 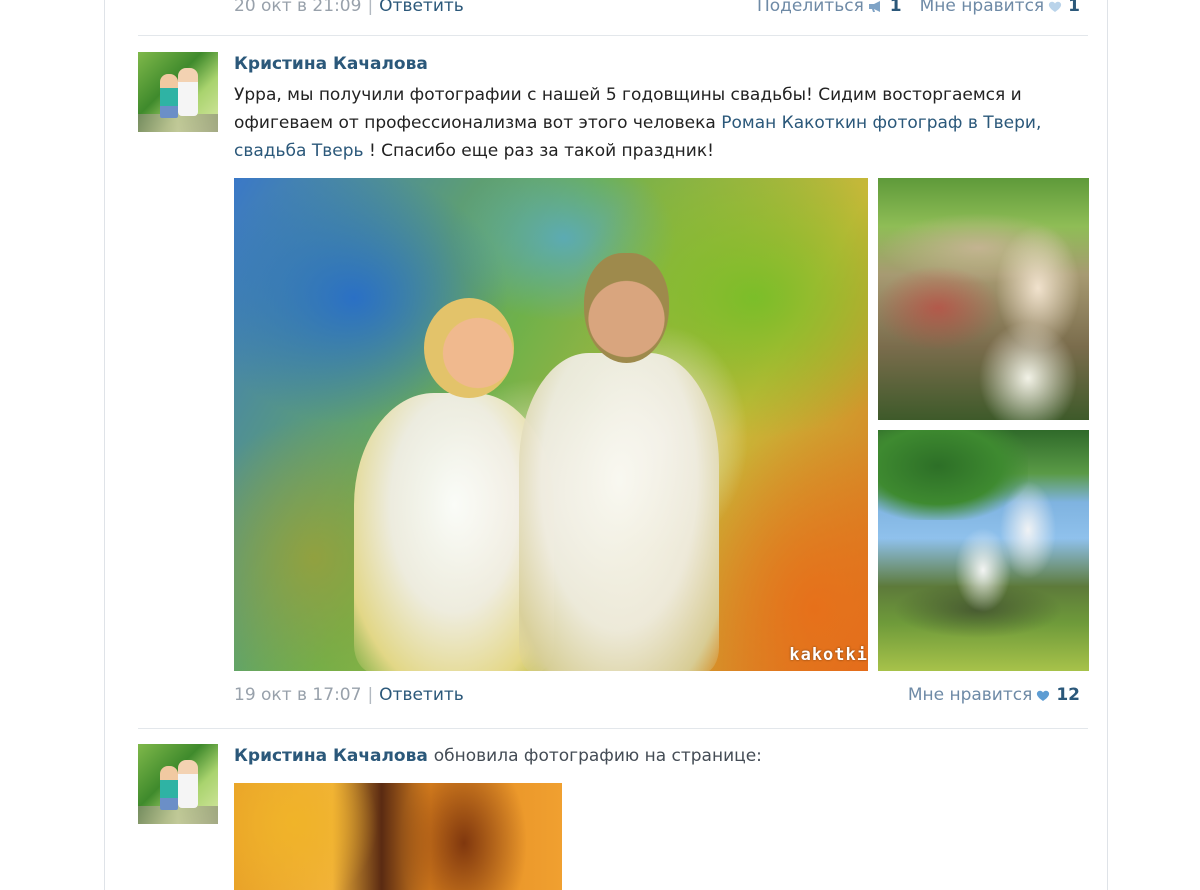 I want to click on like-count: 12, so click(x=1068, y=695).